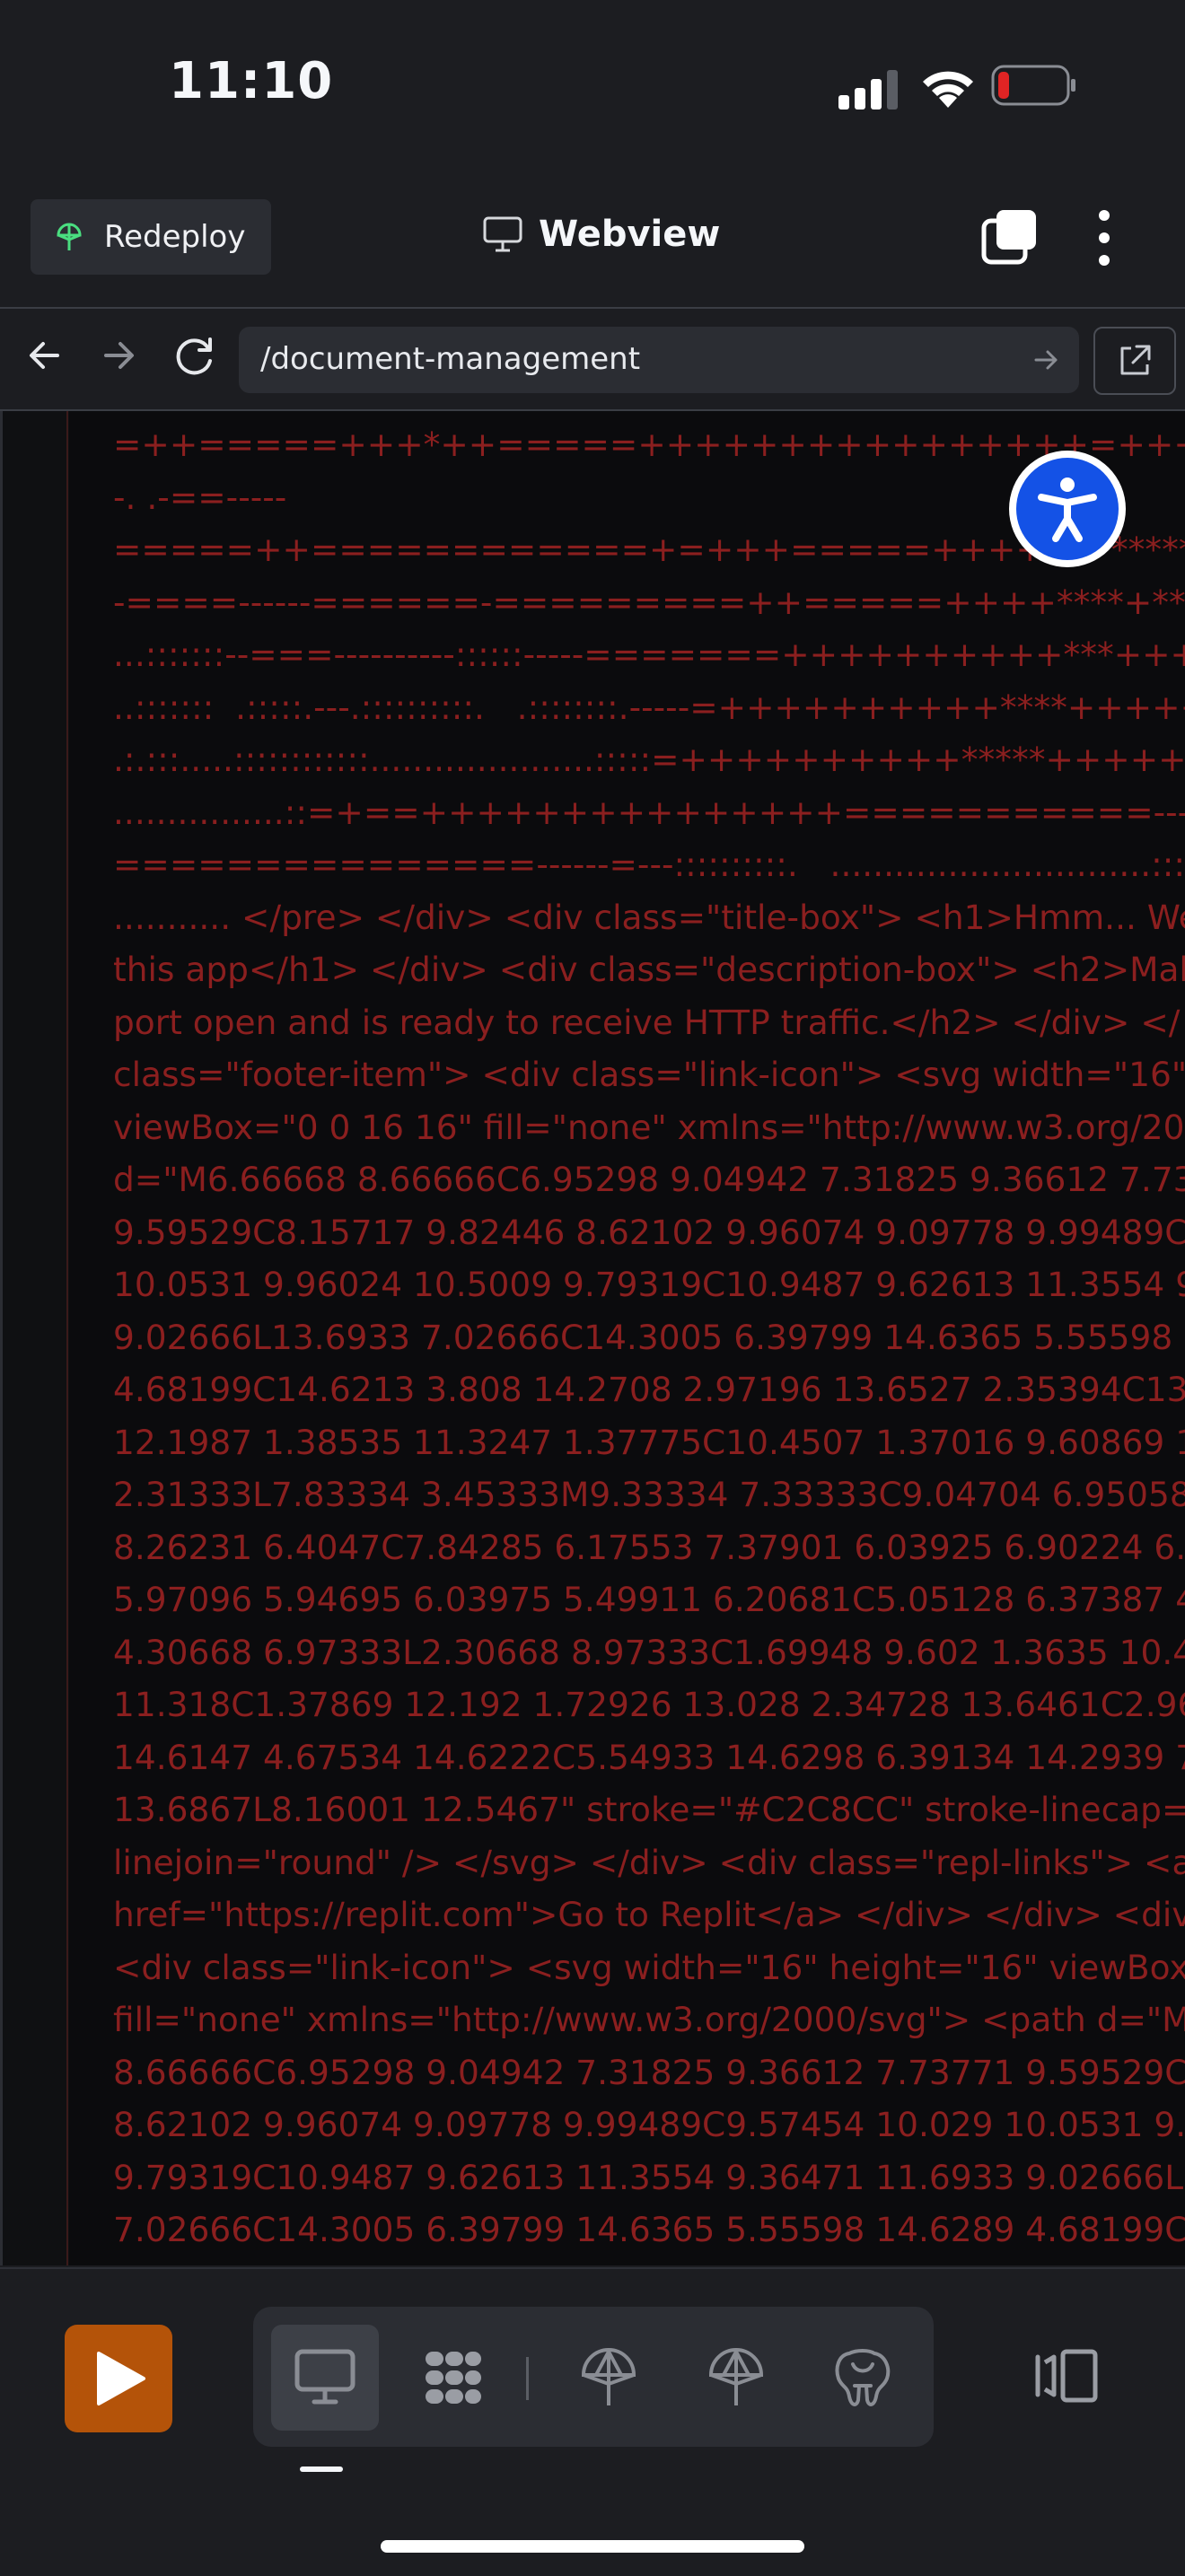  I want to click on app-header: Redeploy Webview, so click(592, 240).